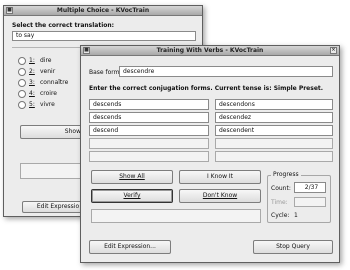  What do you see at coordinates (176, 216) in the screenshot?
I see `status-field` at bounding box center [176, 216].